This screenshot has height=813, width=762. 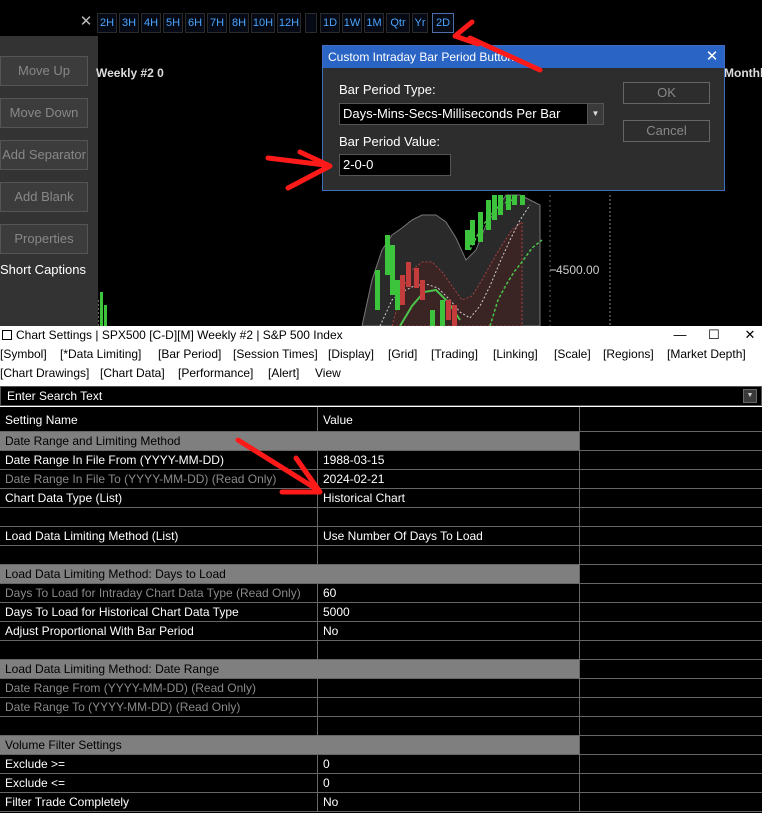 What do you see at coordinates (263, 23) in the screenshot?
I see `timeframe-button-10h: 10H` at bounding box center [263, 23].